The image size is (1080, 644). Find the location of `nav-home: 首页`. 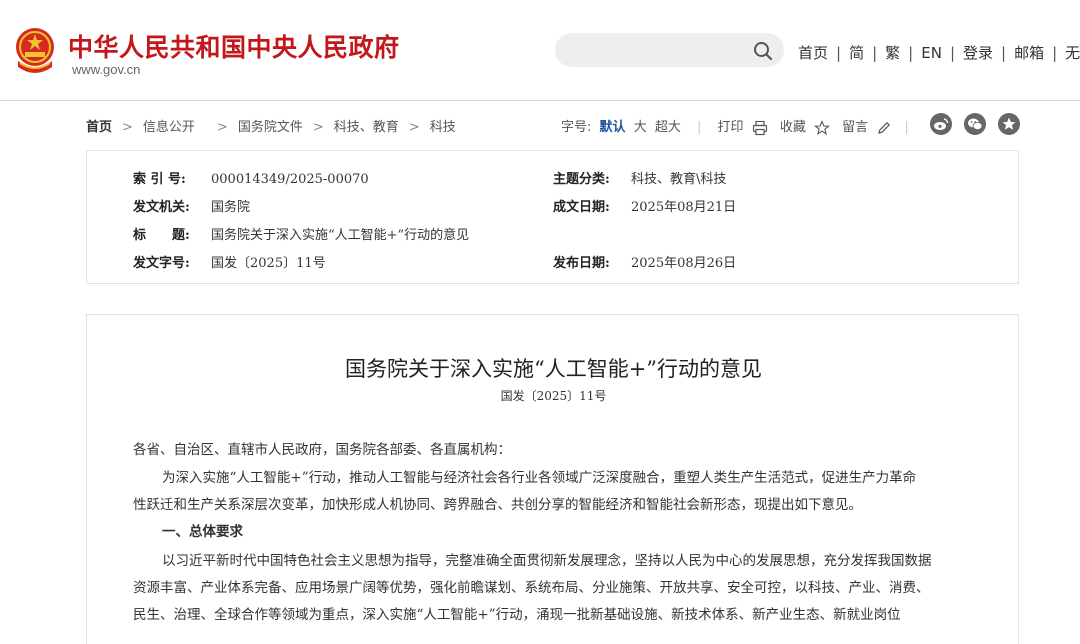

nav-home: 首页 is located at coordinates (813, 53).